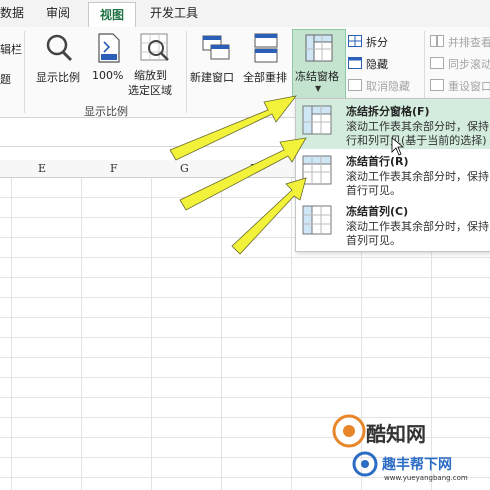 Image resolution: width=490 pixels, height=490 pixels. I want to click on watermark-brand-2: 趣丰帮下网, so click(417, 465).